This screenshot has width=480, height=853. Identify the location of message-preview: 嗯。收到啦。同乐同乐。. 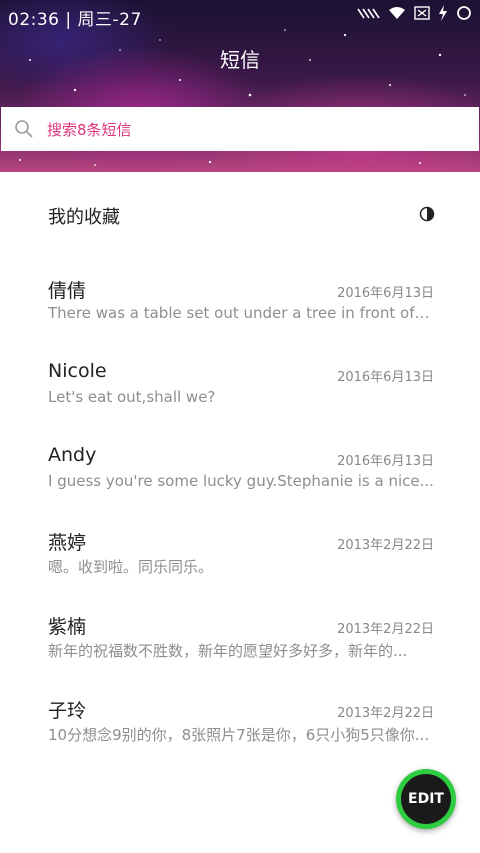
(131, 567).